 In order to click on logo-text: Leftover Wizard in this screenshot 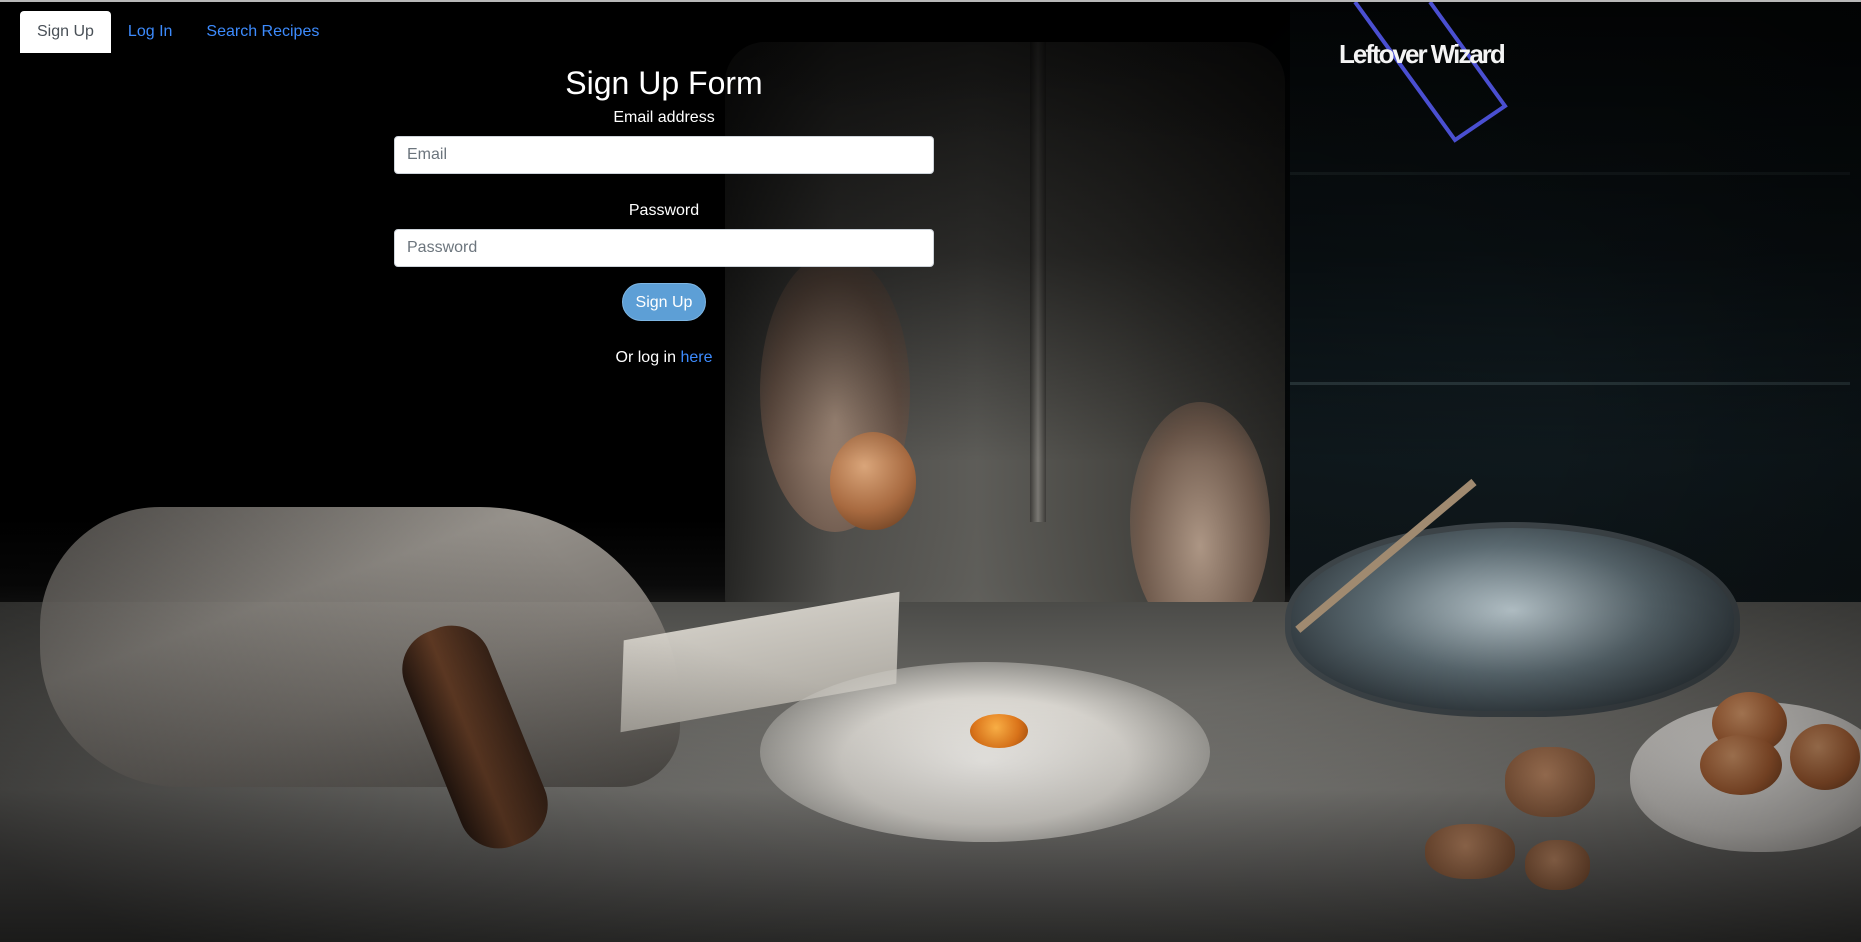, I will do `click(1422, 54)`.